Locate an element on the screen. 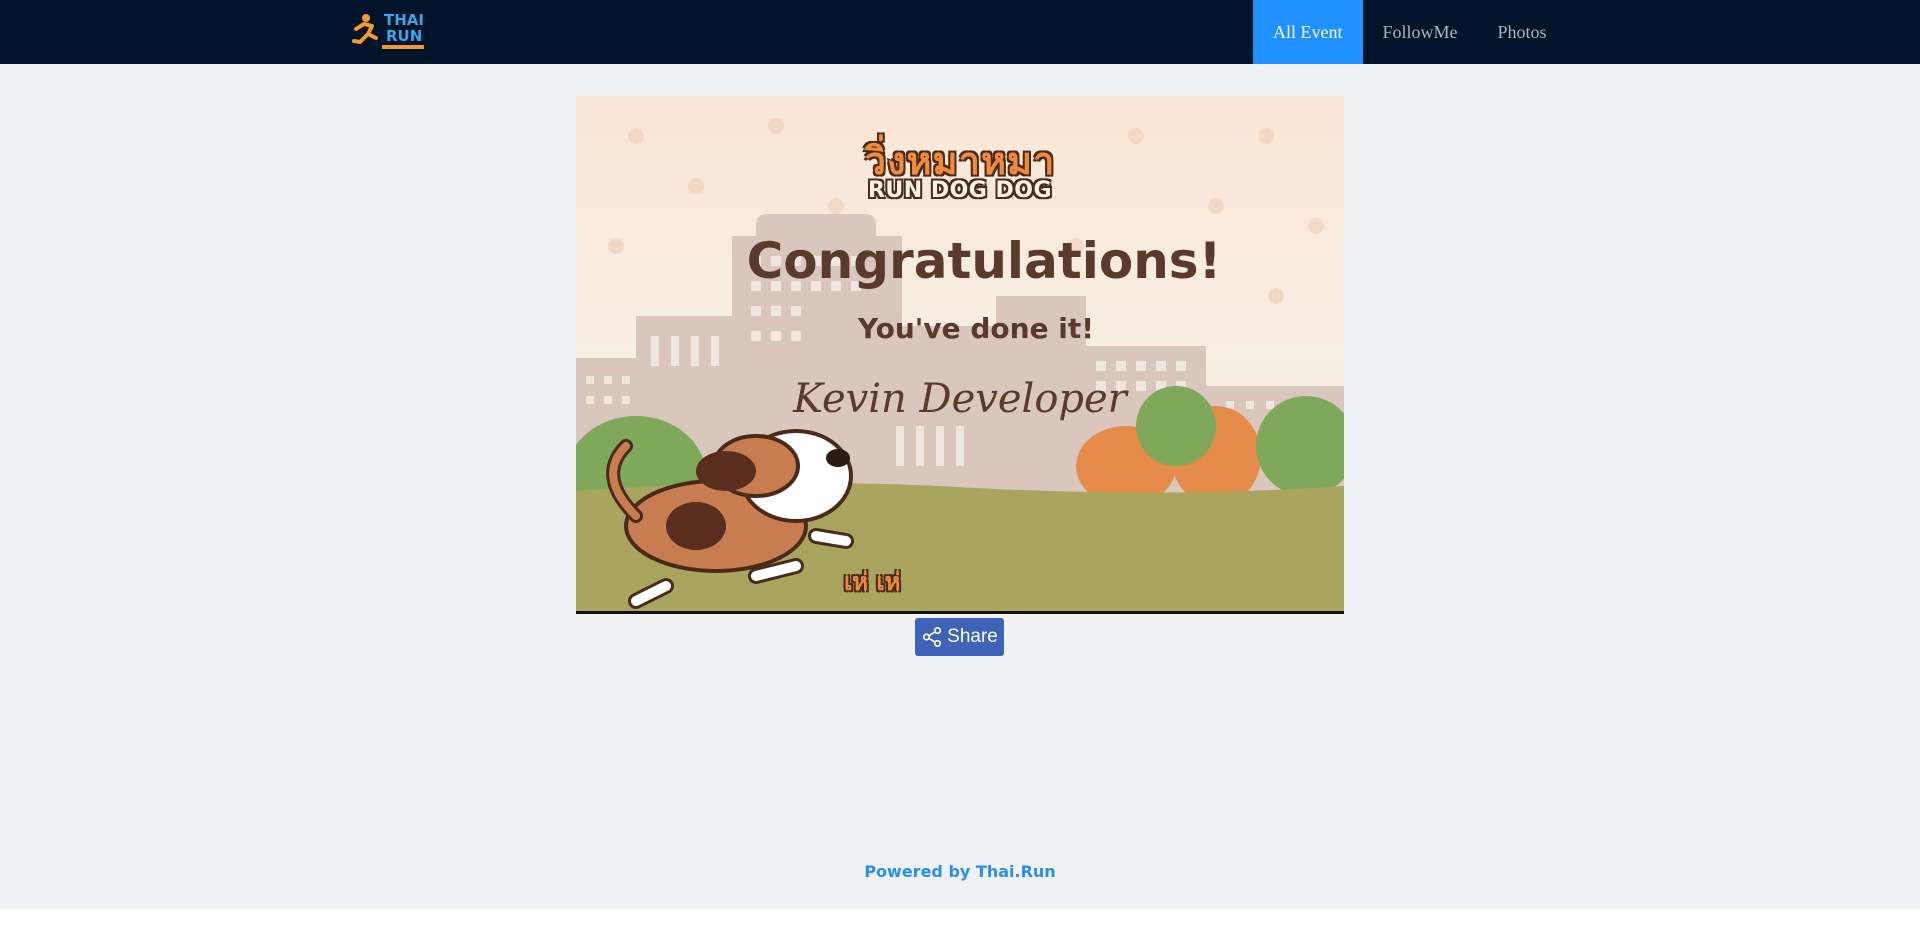 The image size is (1920, 946). share-label: Share is located at coordinates (972, 636).